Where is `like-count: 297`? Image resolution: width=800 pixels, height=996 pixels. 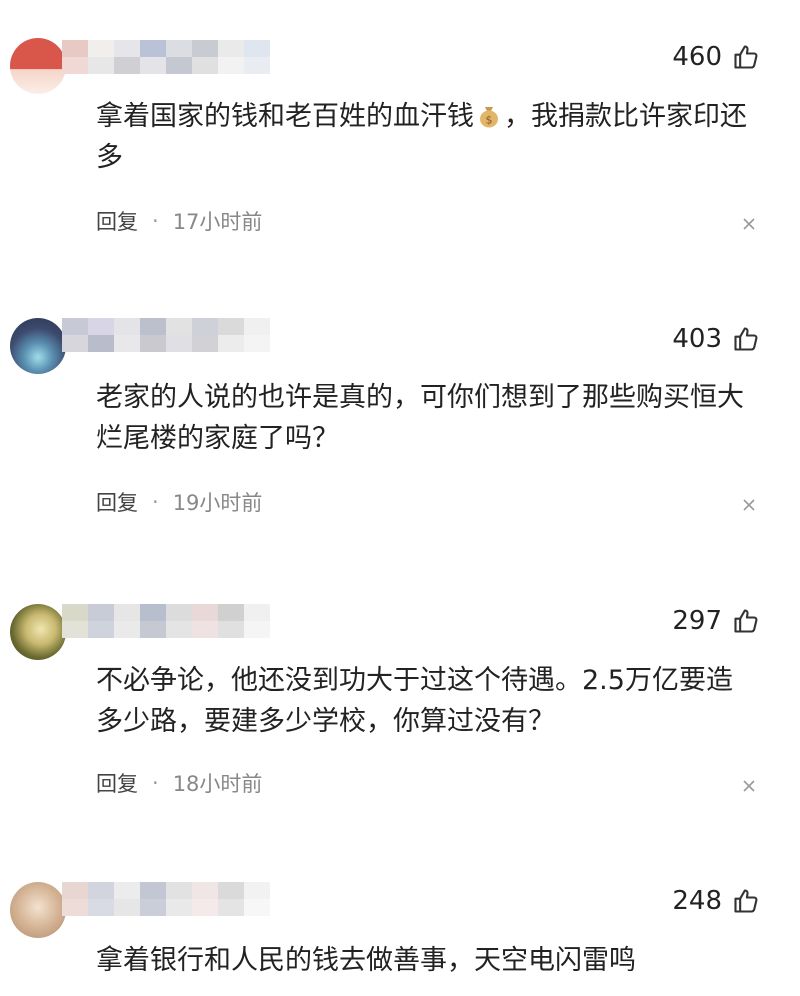 like-count: 297 is located at coordinates (697, 621).